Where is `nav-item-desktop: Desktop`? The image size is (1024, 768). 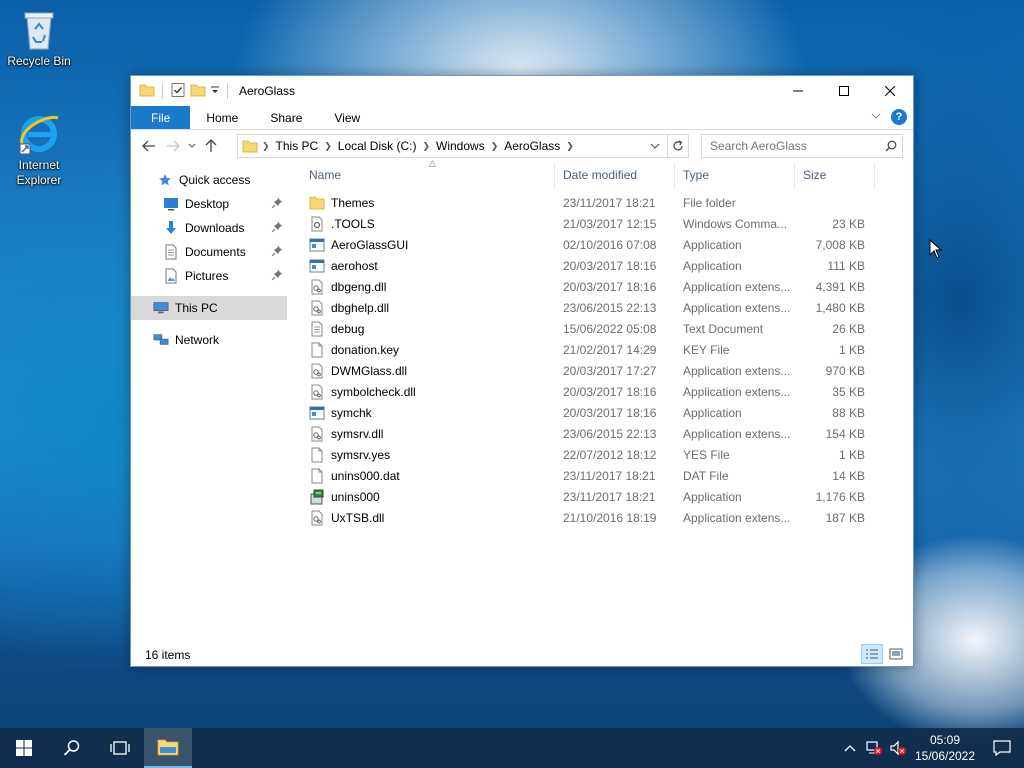 nav-item-desktop: Desktop is located at coordinates (209, 204).